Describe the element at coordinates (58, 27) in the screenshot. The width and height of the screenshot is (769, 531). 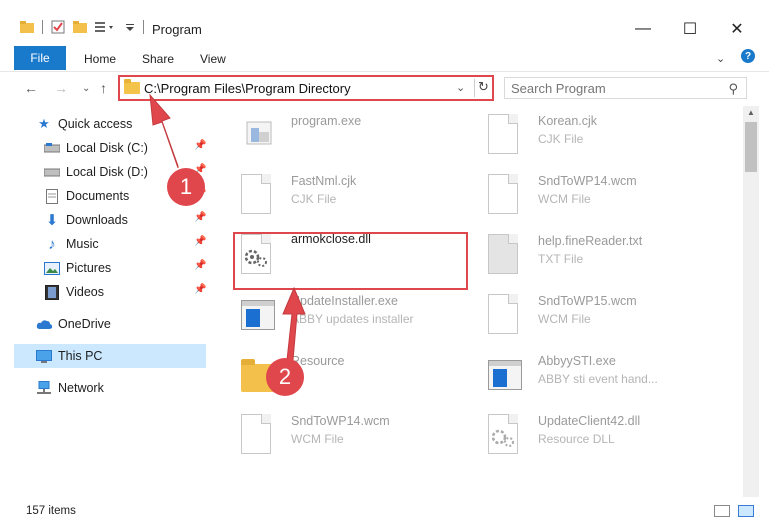
I see `properties-icon` at that location.